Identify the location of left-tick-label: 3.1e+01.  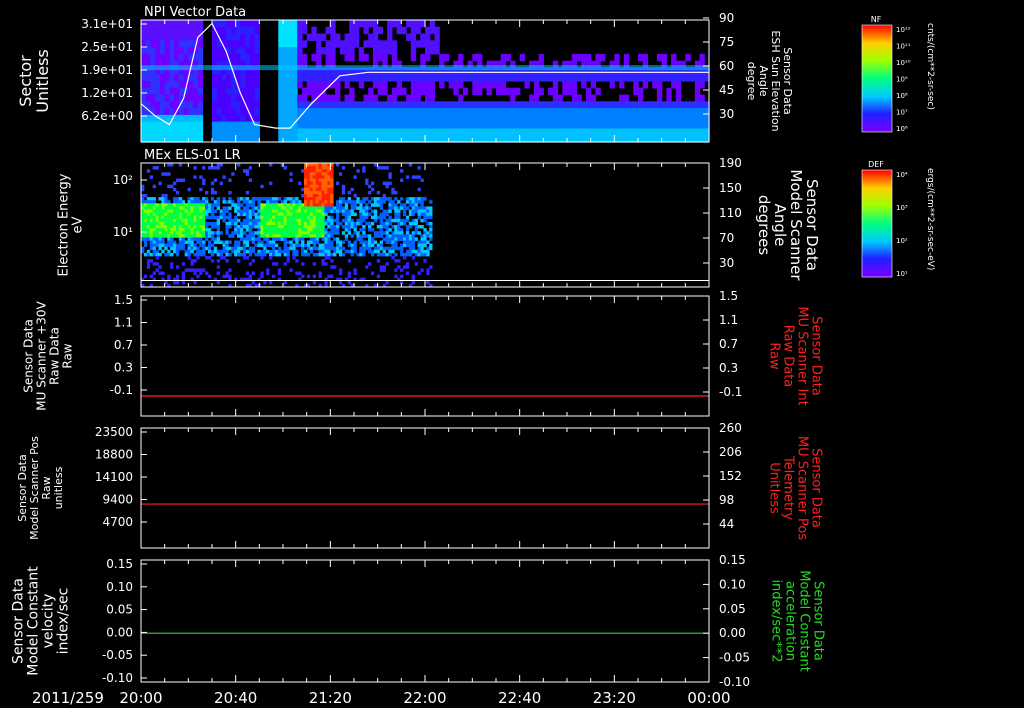
(107, 24).